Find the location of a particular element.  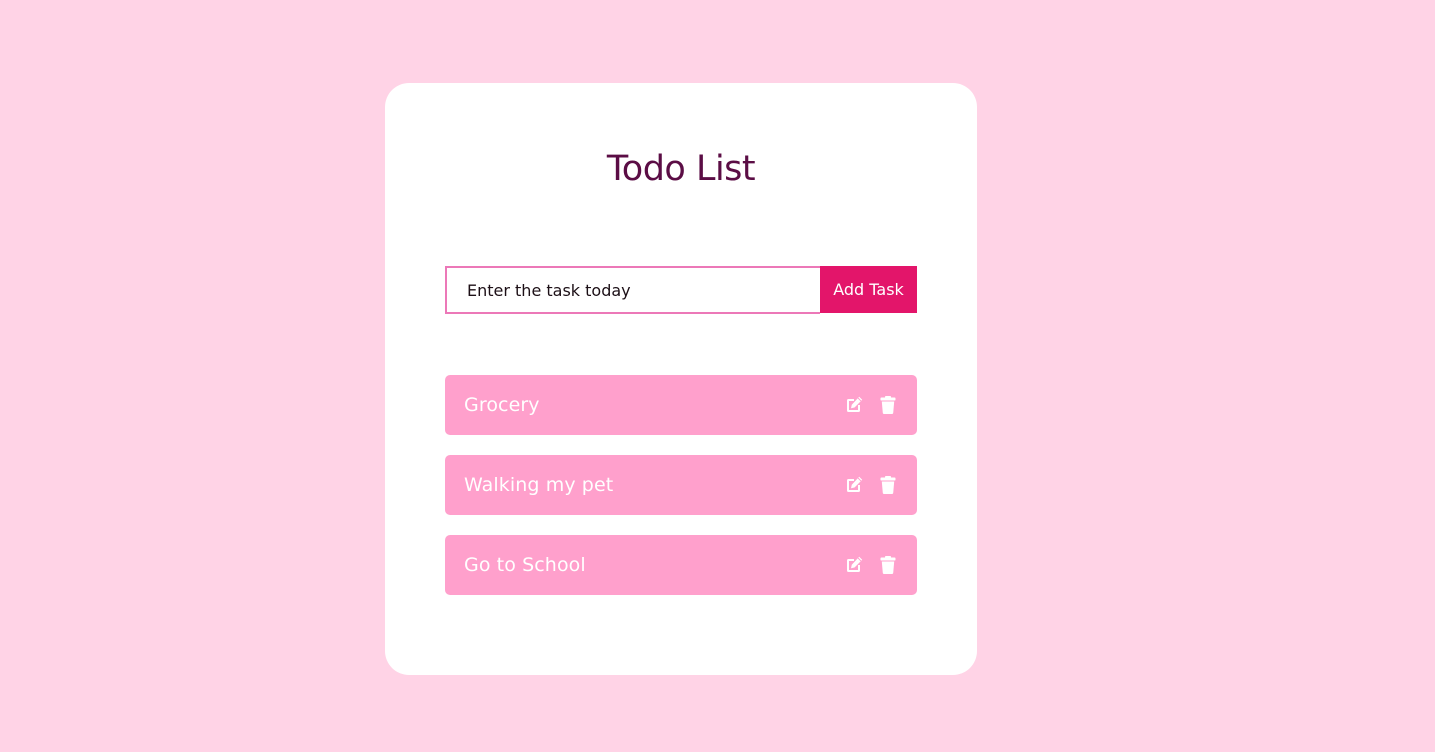

add-task-form: Add Task is located at coordinates (681, 290).